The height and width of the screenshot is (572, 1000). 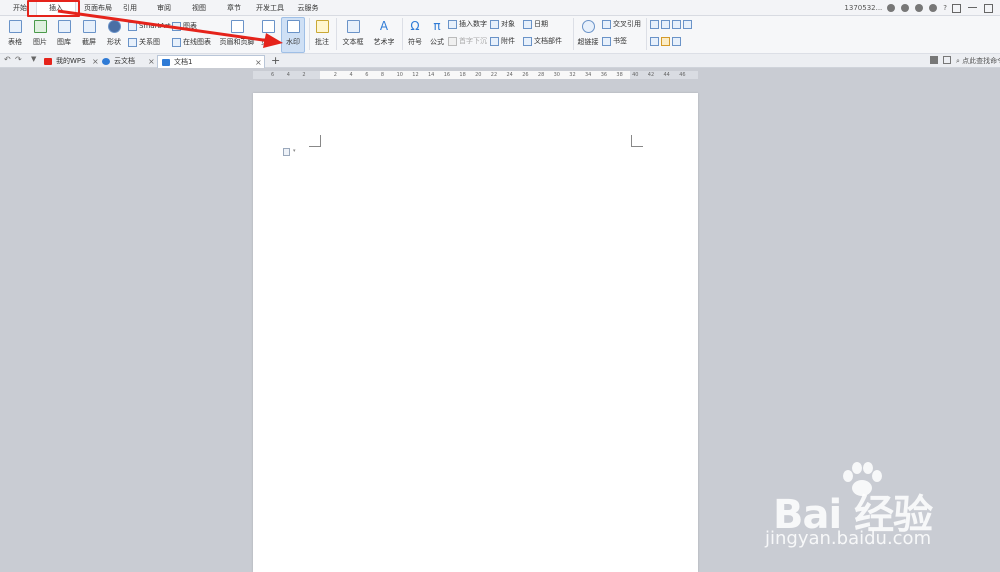 What do you see at coordinates (473, 41) in the screenshot?
I see `drop-cap-label: 首字下沉` at bounding box center [473, 41].